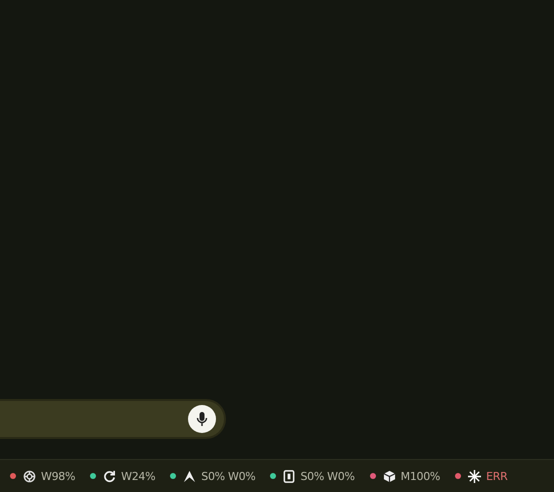  Describe the element at coordinates (420, 476) in the screenshot. I see `status-text: M100%` at that location.